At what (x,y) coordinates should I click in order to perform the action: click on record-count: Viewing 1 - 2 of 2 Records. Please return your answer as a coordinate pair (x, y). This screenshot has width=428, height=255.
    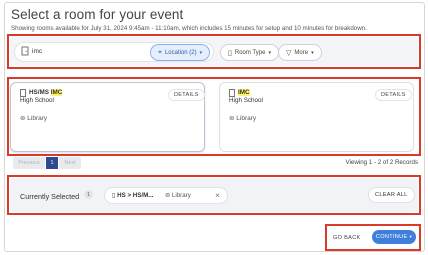
    Looking at the image, I should click on (381, 162).